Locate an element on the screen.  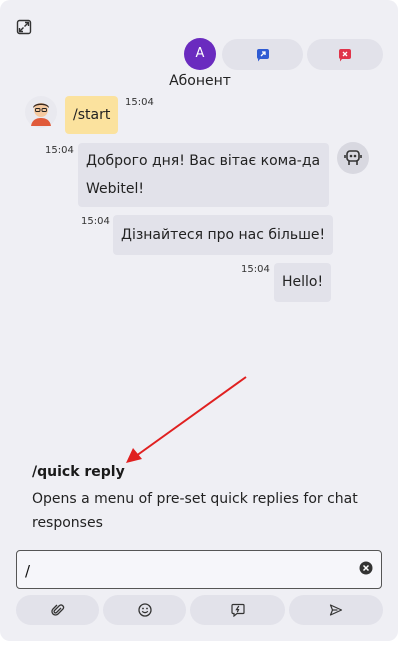
smile-icon is located at coordinates (144, 610).